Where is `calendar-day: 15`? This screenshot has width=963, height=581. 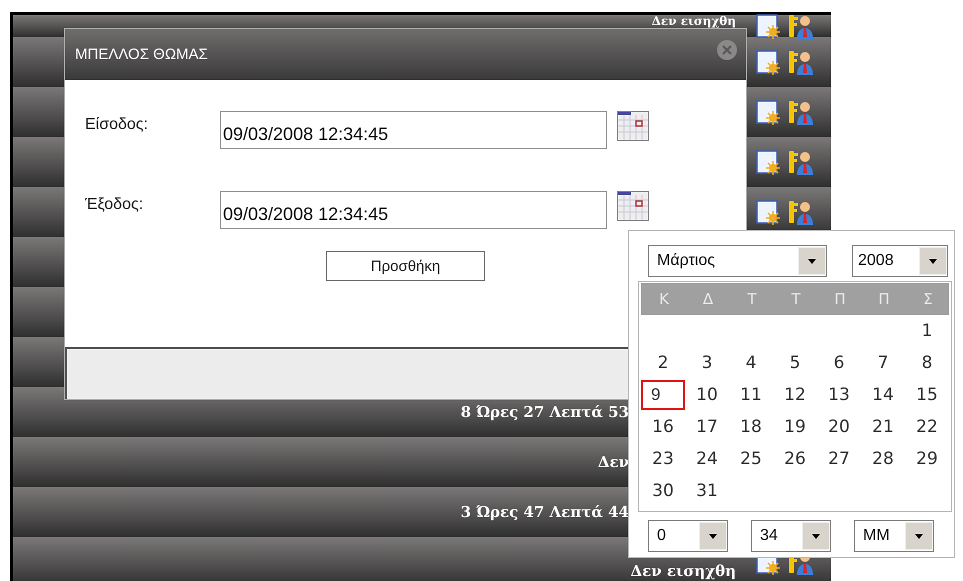 calendar-day: 15 is located at coordinates (927, 395).